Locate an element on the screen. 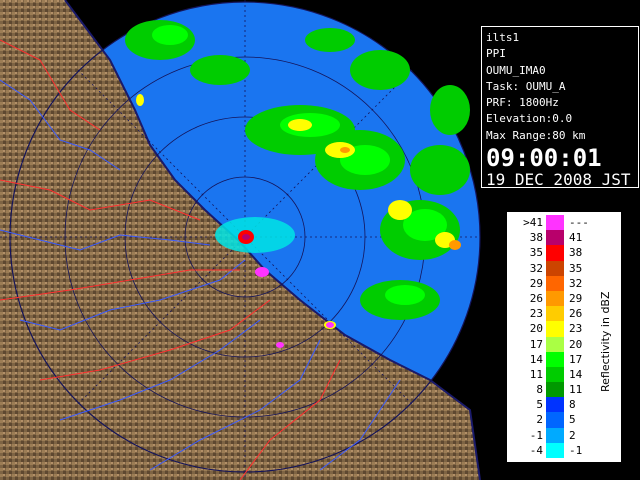 The height and width of the screenshot is (480, 640). legend-row: 11 14 is located at coordinates (556, 374).